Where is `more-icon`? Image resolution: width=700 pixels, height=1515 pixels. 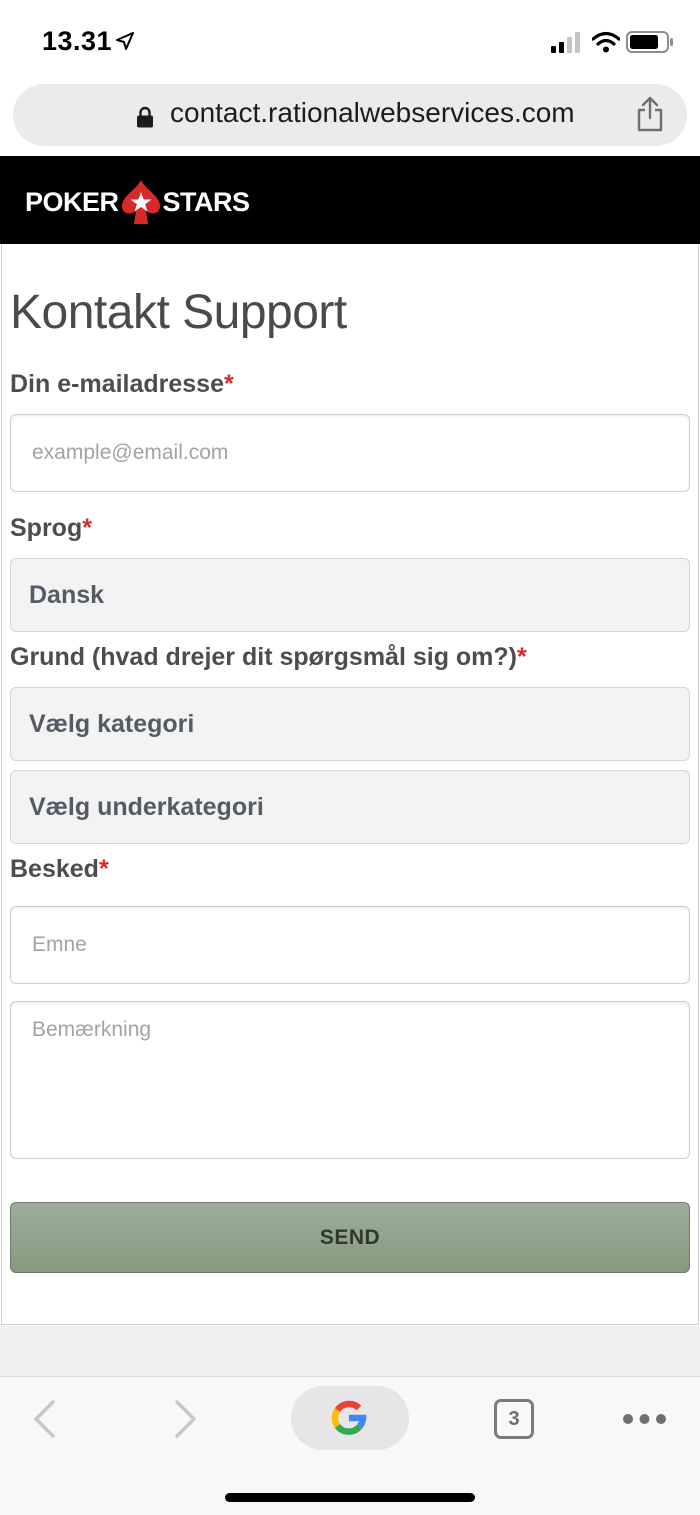
more-icon is located at coordinates (644, 1419).